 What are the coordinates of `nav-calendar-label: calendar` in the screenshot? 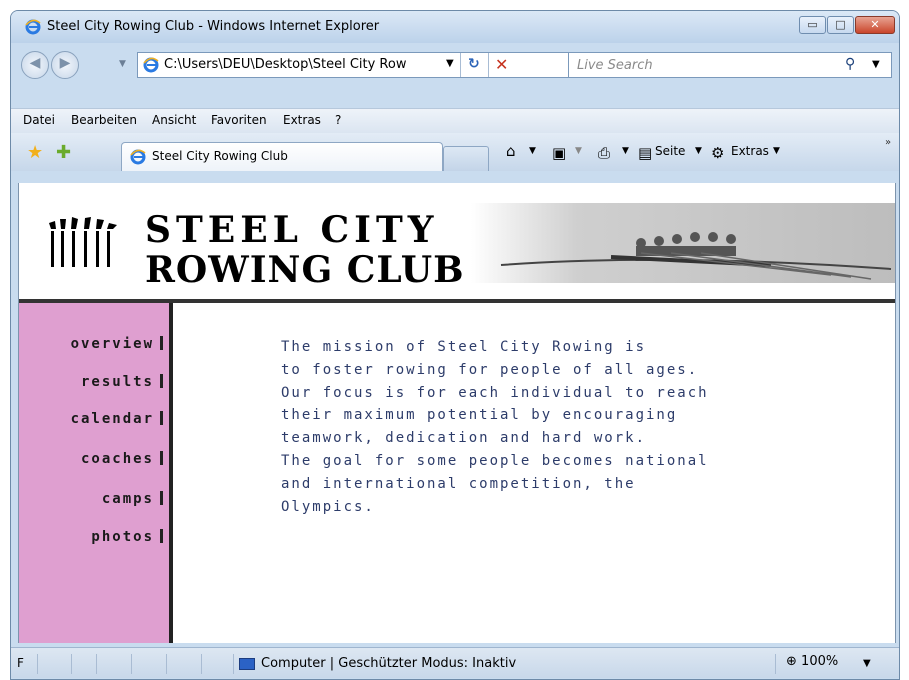 It's located at (112, 419).